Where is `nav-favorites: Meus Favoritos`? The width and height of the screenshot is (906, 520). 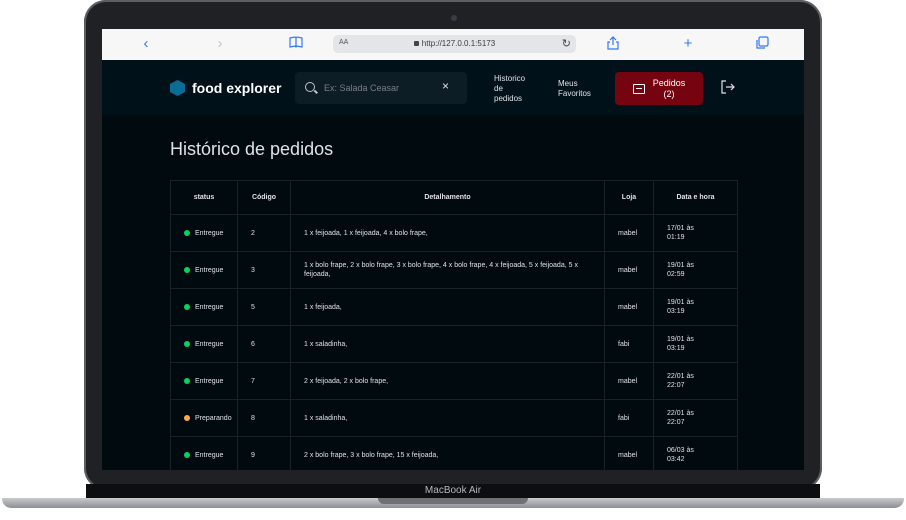 nav-favorites: Meus Favoritos is located at coordinates (574, 89).